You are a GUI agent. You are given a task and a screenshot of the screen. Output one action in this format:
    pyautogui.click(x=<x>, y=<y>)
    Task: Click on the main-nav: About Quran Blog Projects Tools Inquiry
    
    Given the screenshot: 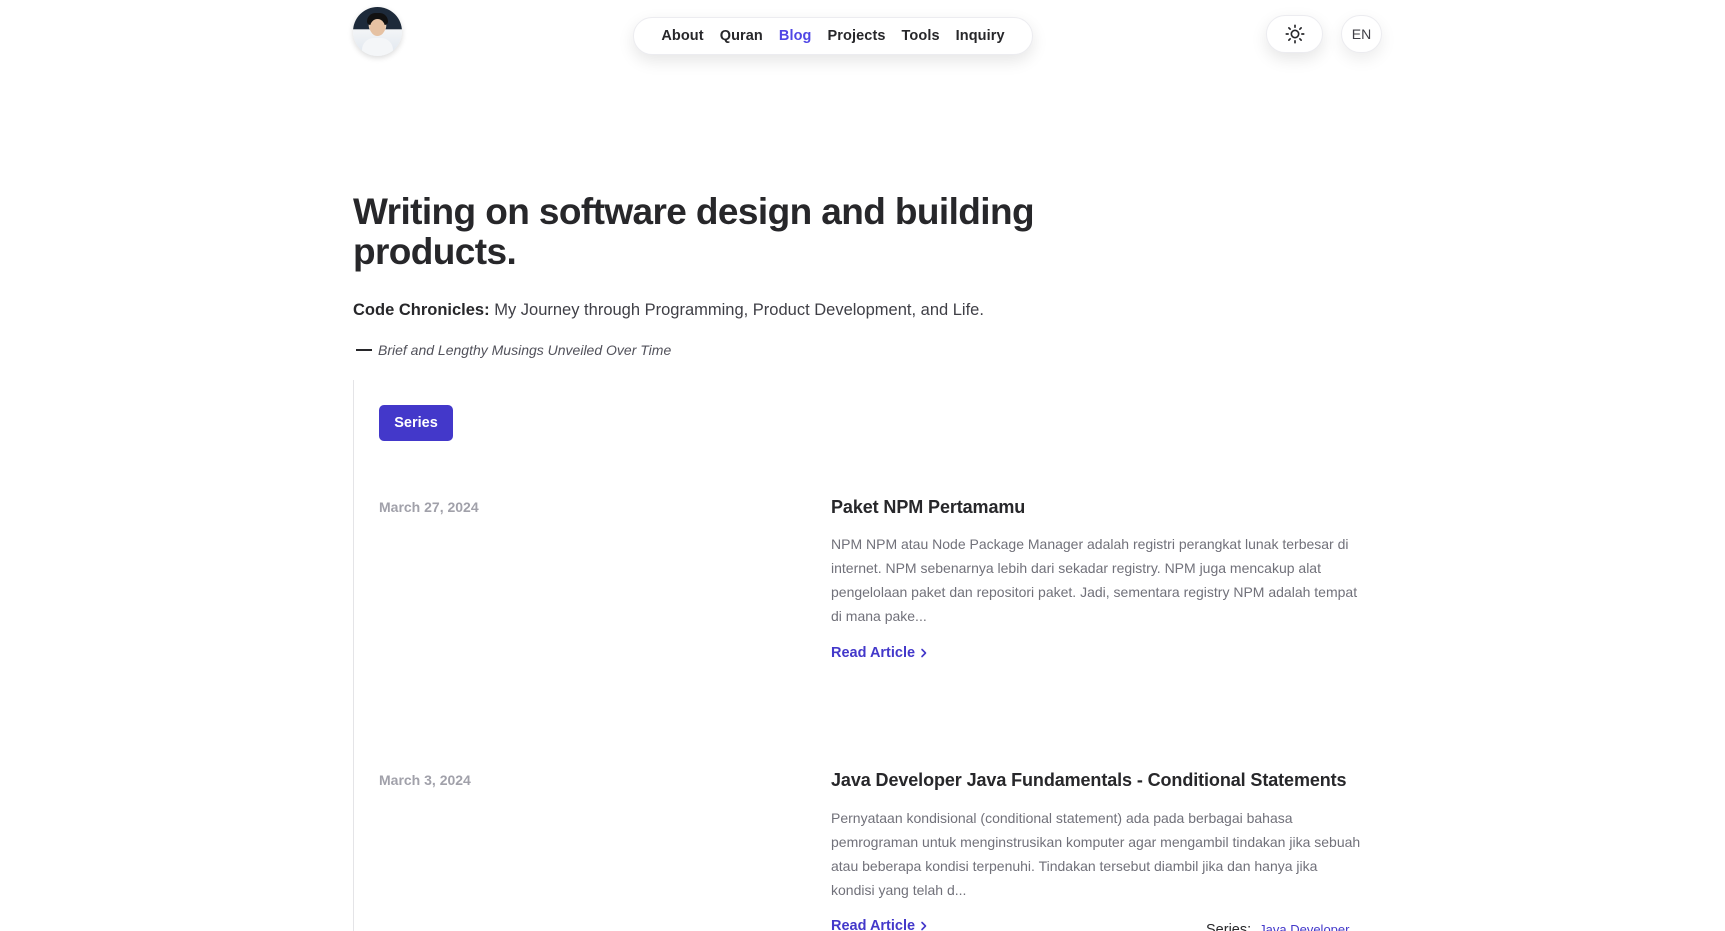 What is the action you would take?
    pyautogui.click(x=833, y=36)
    